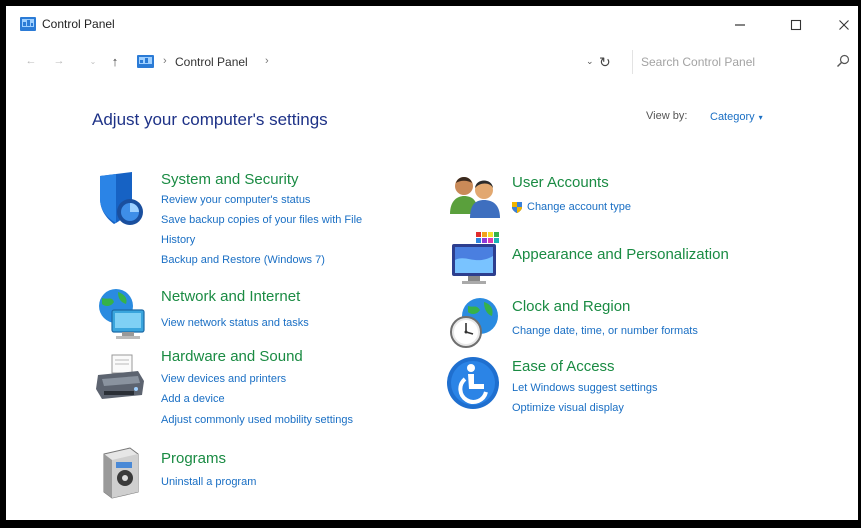  Describe the element at coordinates (193, 458) in the screenshot. I see `programs-link: Programs` at that location.